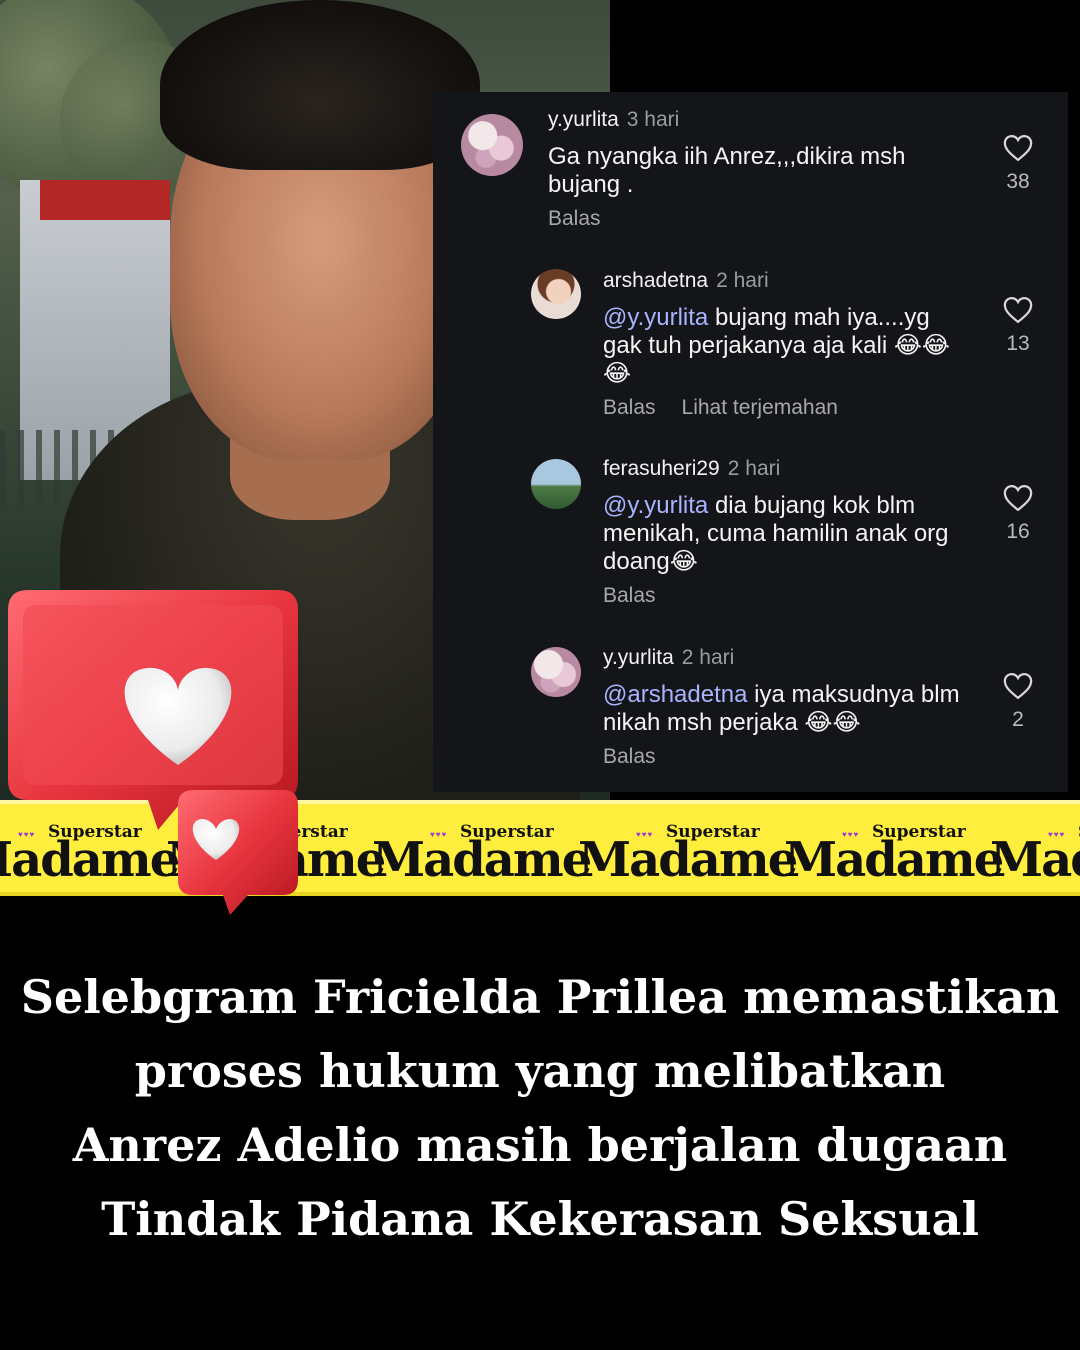 The width and height of the screenshot is (1080, 1350). I want to click on woman-avatar-icon, so click(556, 294).